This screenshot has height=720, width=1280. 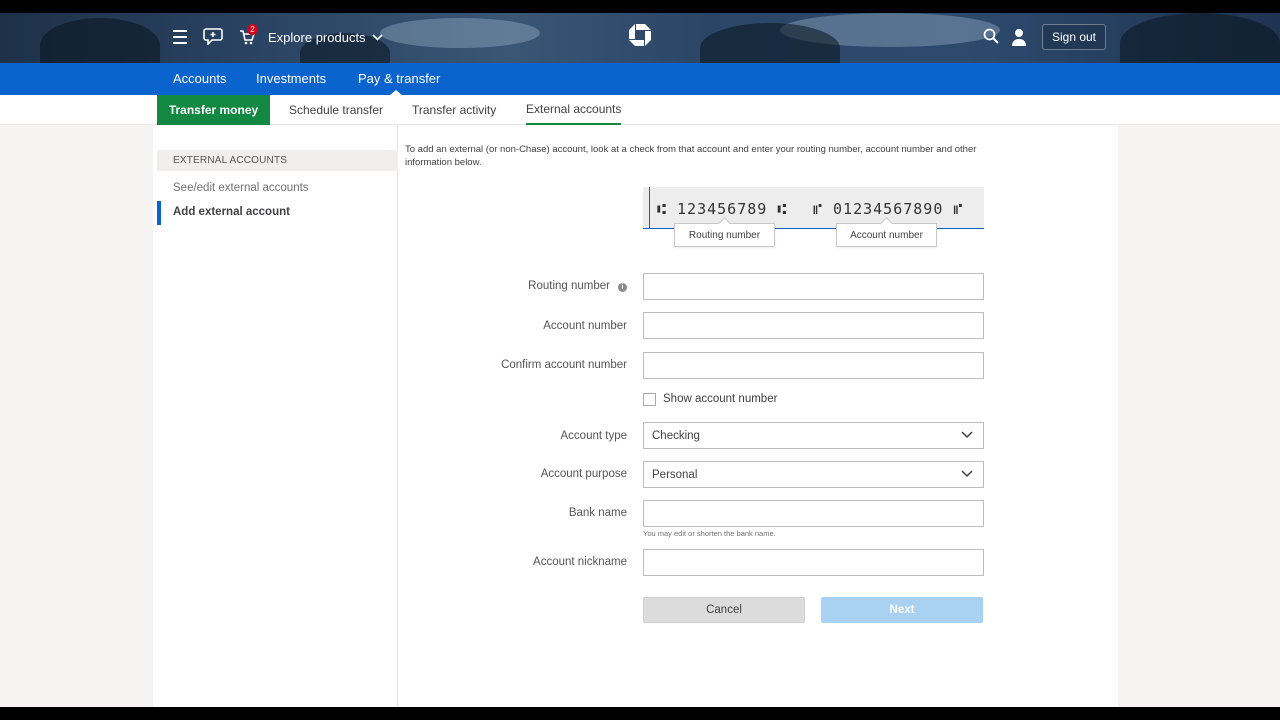 I want to click on main-nav: Accounts Investments Pay & transfer, so click(x=640, y=79).